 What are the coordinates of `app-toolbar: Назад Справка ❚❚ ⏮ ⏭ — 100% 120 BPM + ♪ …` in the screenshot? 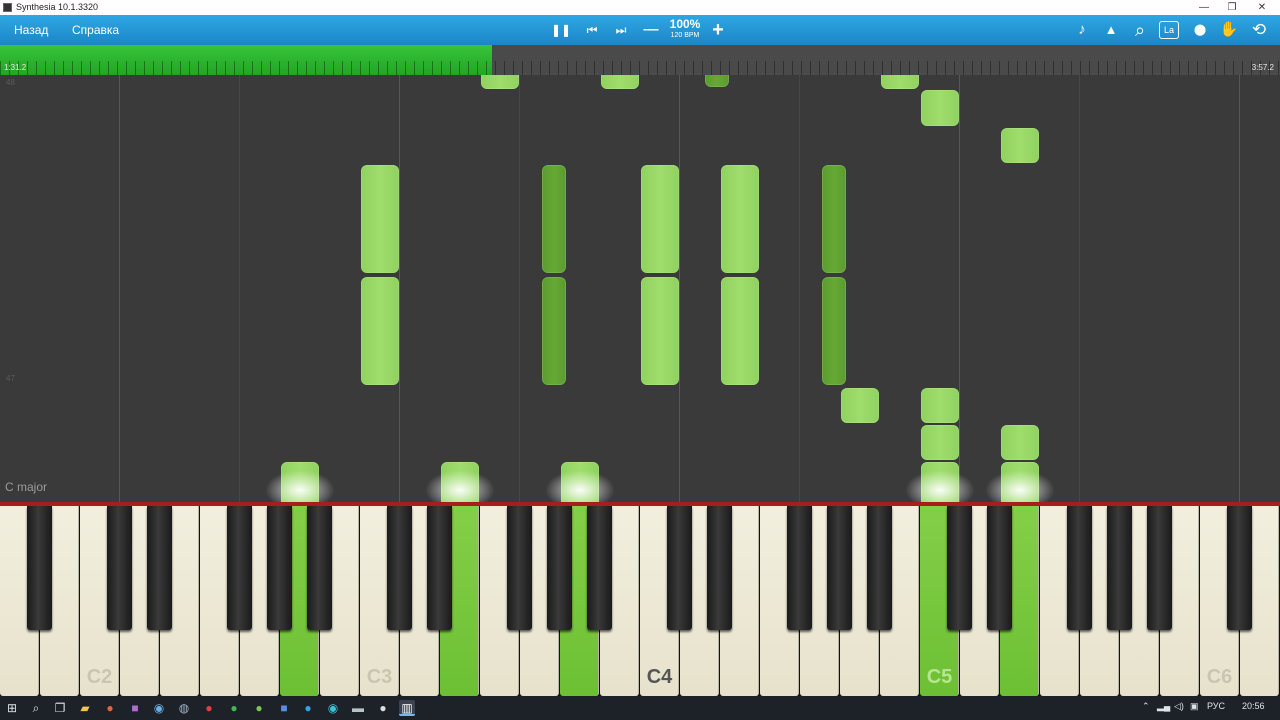 It's located at (640, 30).